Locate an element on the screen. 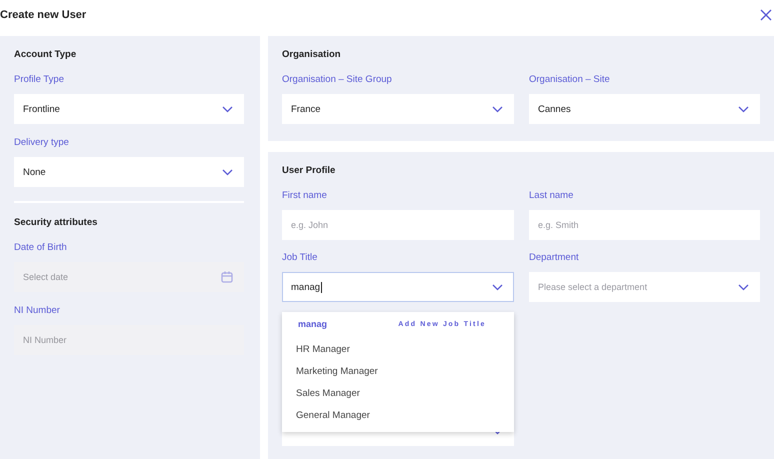  select-field: France is located at coordinates (398, 109).